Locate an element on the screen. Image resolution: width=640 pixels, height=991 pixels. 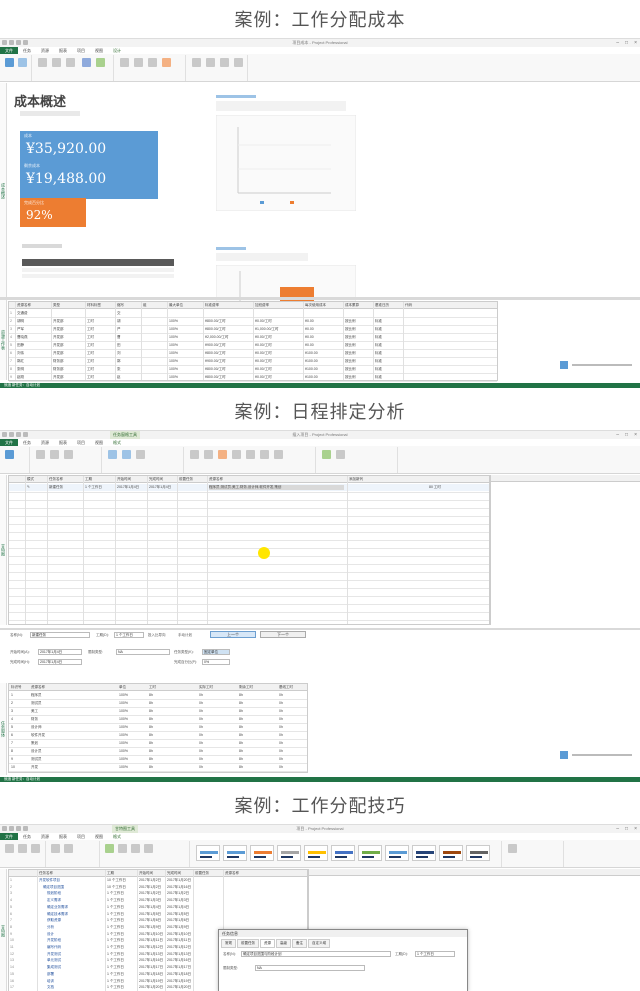
close-icon: × is located at coordinates (635, 43).